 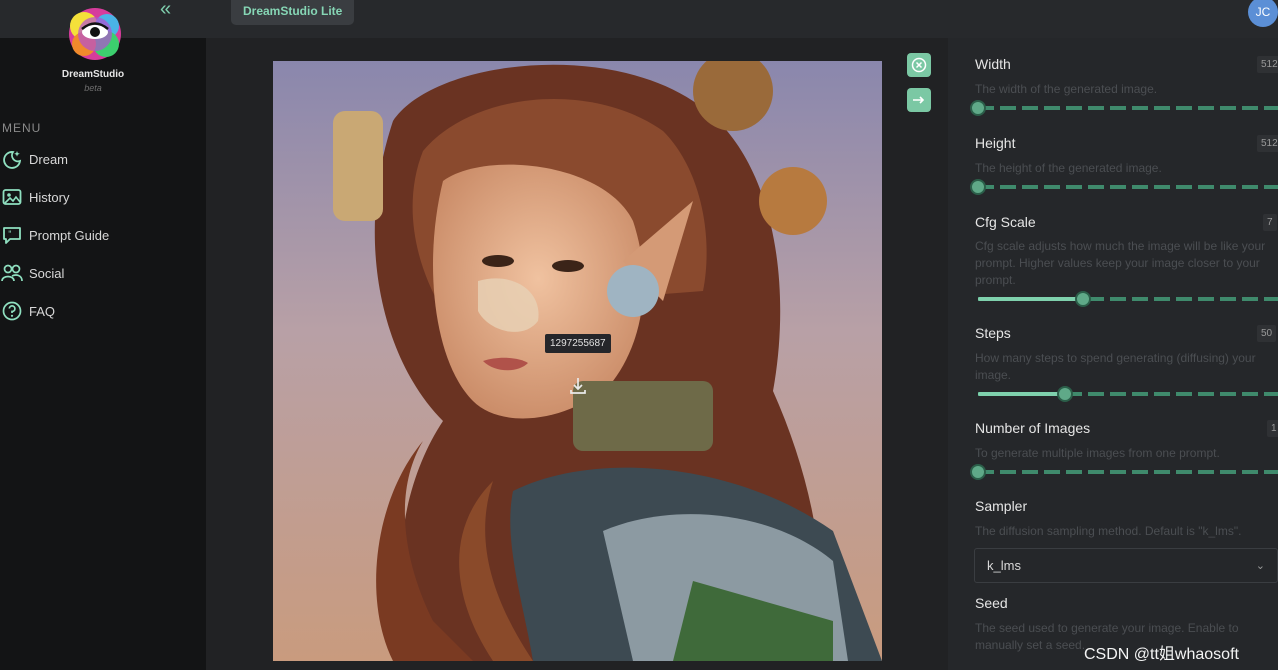 What do you see at coordinates (919, 100) in the screenshot?
I see `arrow-right-icon` at bounding box center [919, 100].